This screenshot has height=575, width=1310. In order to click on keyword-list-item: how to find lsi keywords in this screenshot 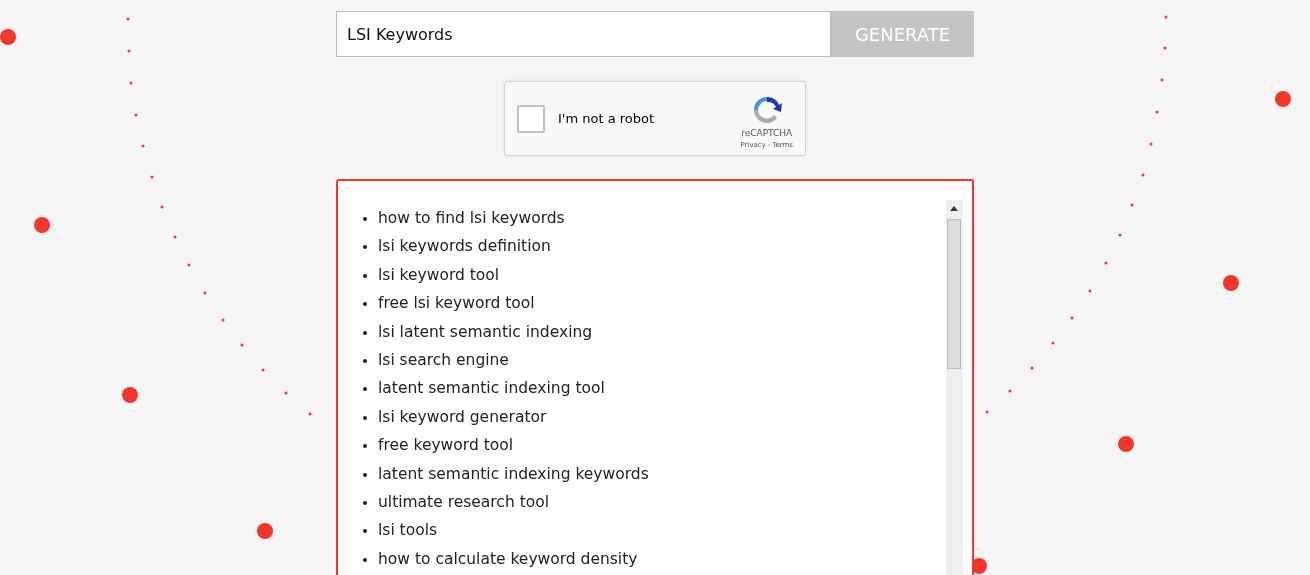, I will do `click(462, 218)`.